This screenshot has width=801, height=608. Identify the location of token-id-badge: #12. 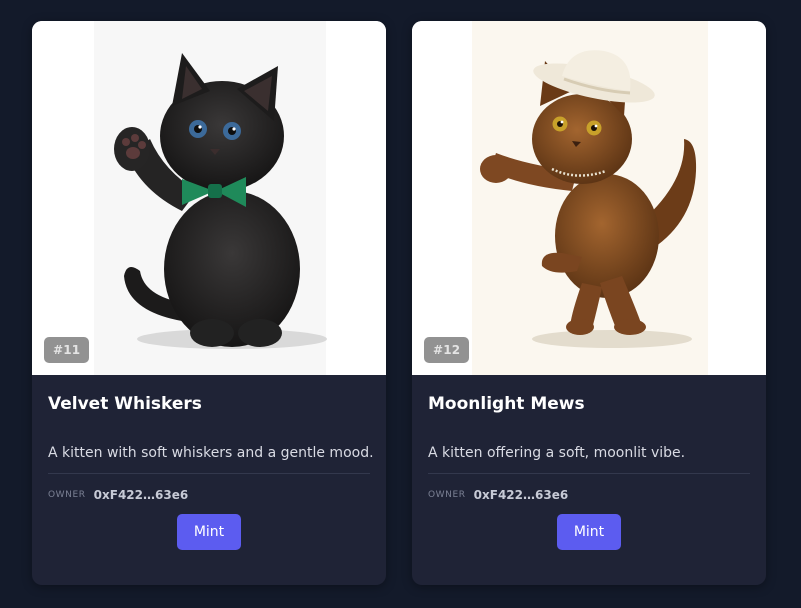
(447, 350).